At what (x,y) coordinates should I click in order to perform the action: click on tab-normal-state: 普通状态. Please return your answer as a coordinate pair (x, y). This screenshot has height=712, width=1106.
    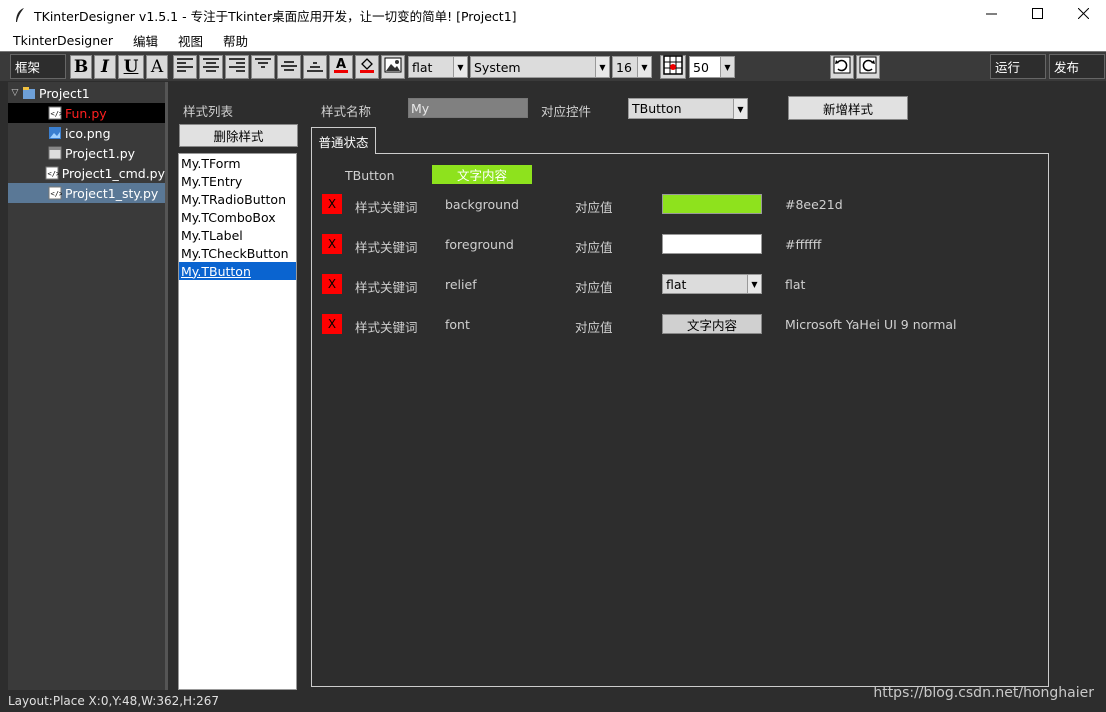
    Looking at the image, I should click on (343, 140).